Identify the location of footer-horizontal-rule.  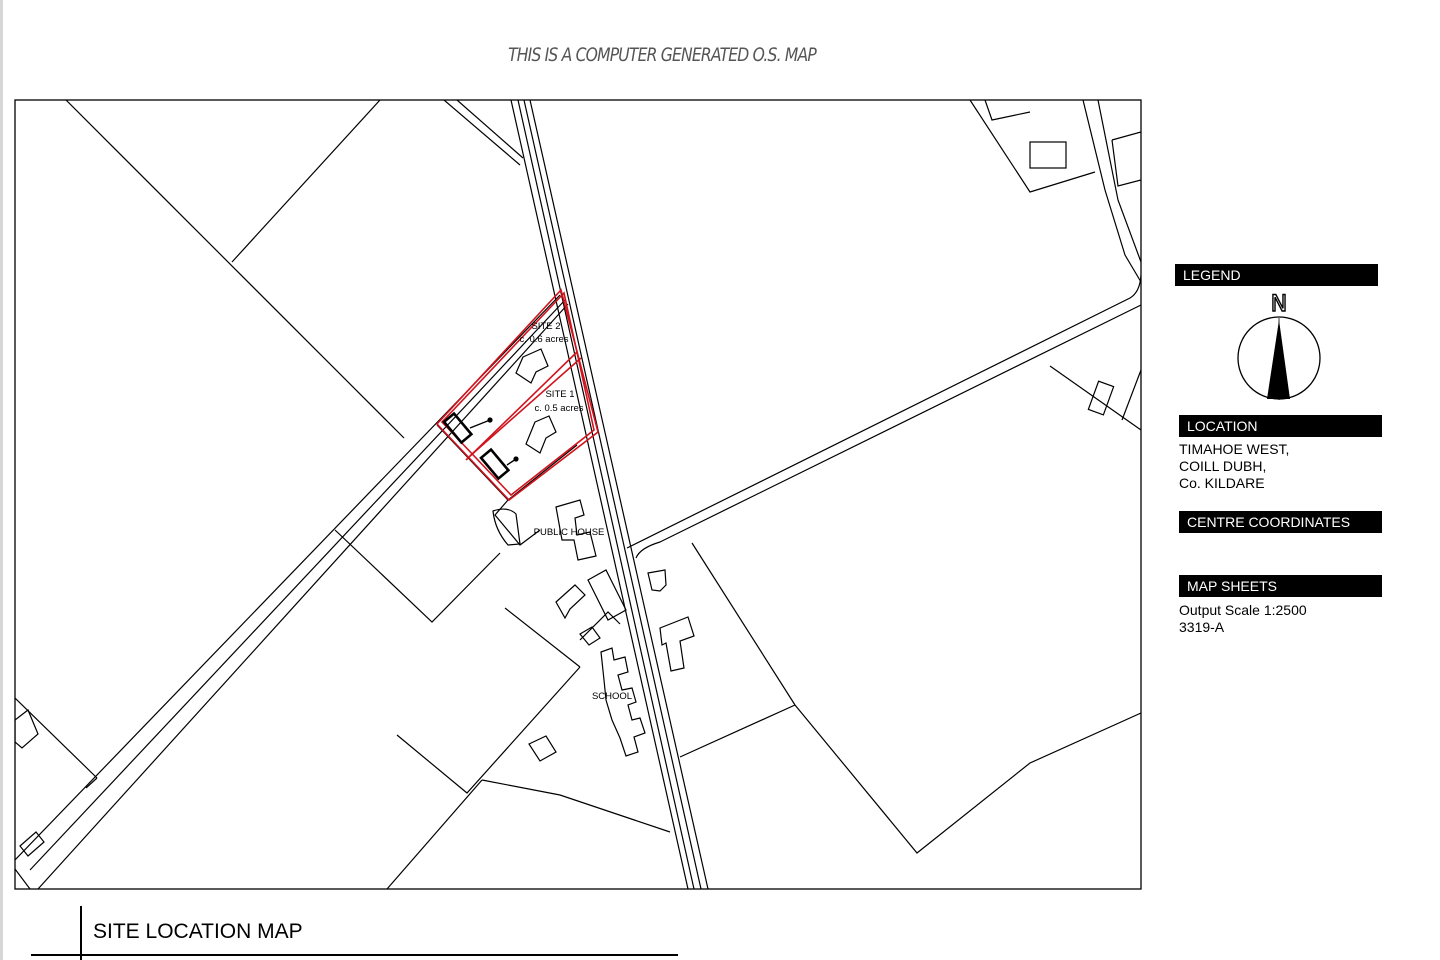
(354, 955).